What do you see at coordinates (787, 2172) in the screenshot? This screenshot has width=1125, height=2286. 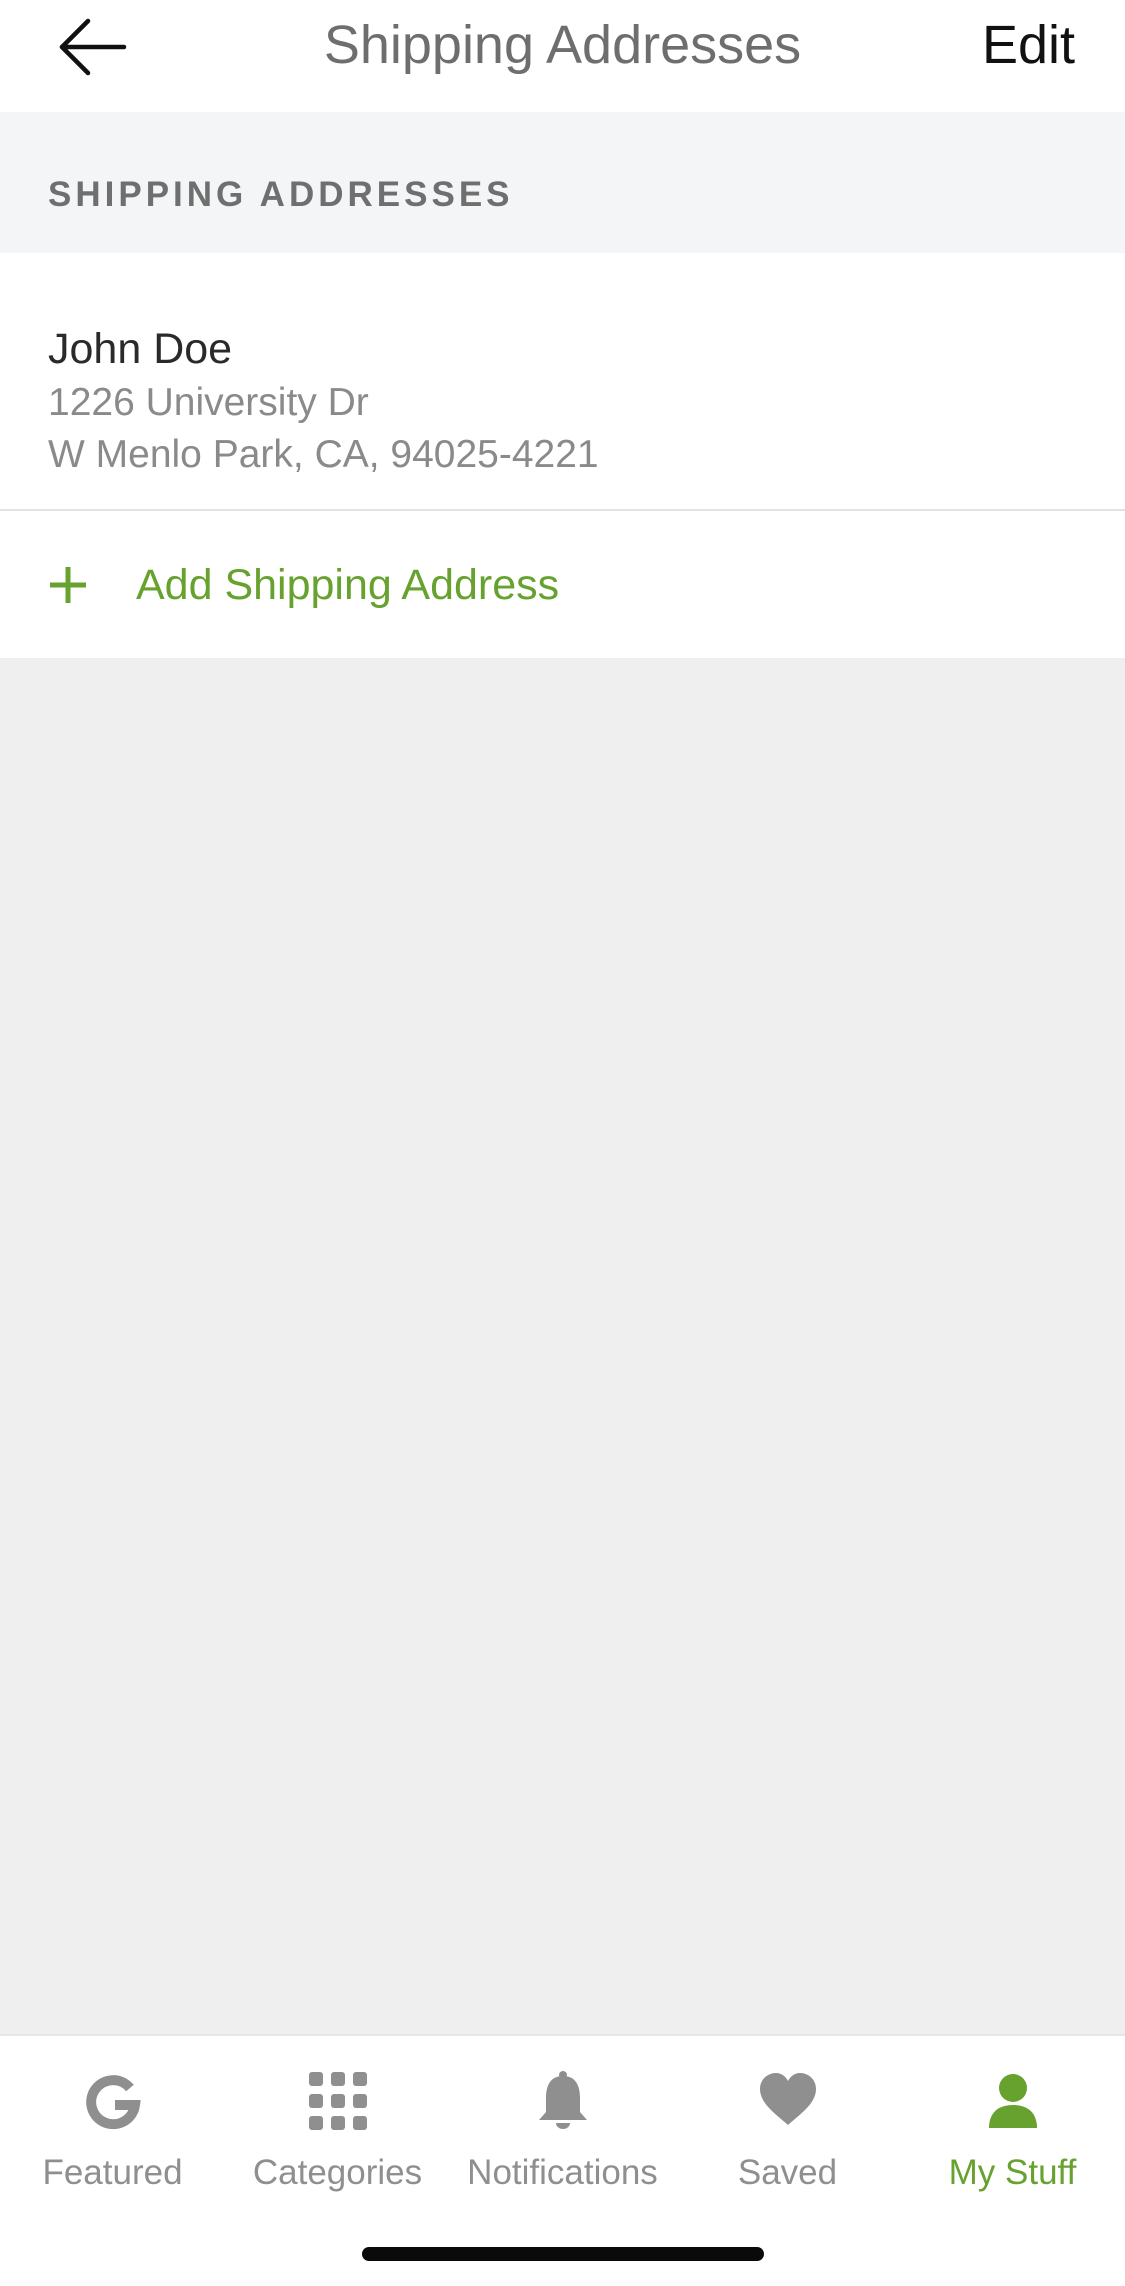 I see `tab-label-saved: Saved` at bounding box center [787, 2172].